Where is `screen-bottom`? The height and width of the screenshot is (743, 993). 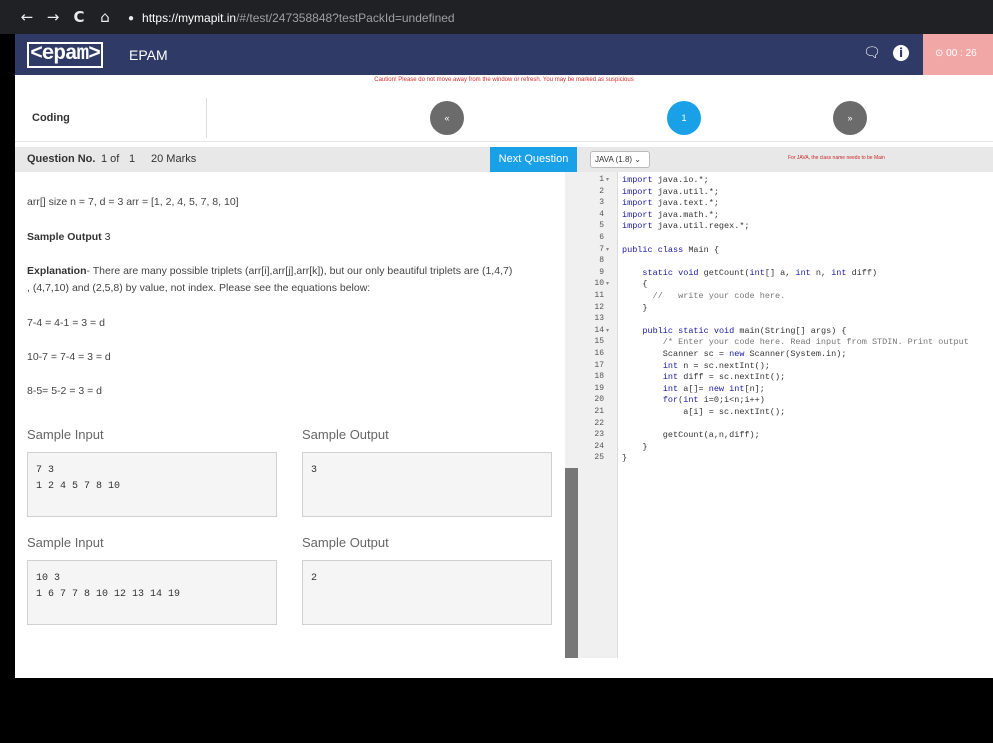 screen-bottom is located at coordinates (496, 710).